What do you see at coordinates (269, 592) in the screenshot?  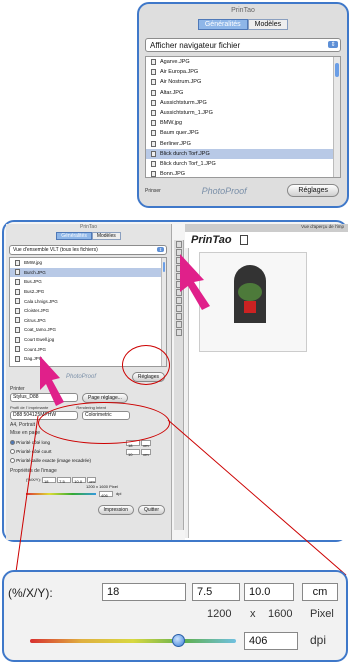 I see `zoom-y-input: 10.0` at bounding box center [269, 592].